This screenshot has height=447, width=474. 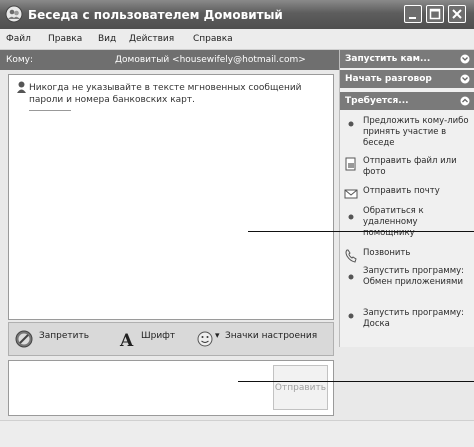 I want to click on svg-text: A, so click(x=126, y=339).